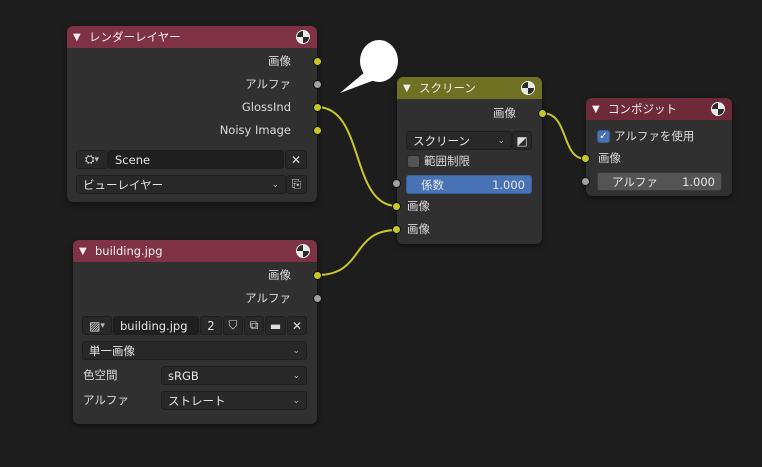 Image resolution: width=762 pixels, height=467 pixels. What do you see at coordinates (418, 206) in the screenshot?
I see `input-image-1-label: 画像` at bounding box center [418, 206].